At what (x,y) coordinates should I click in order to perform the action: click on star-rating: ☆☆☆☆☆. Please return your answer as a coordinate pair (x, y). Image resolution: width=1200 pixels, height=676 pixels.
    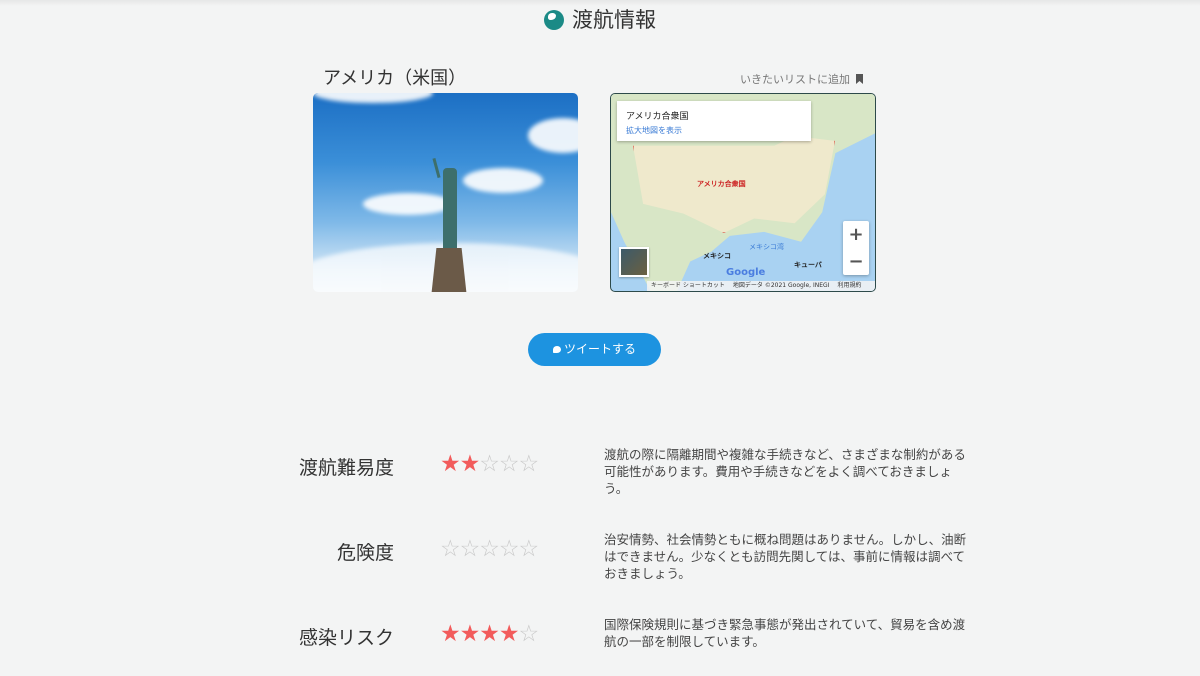
    Looking at the image, I should click on (490, 549).